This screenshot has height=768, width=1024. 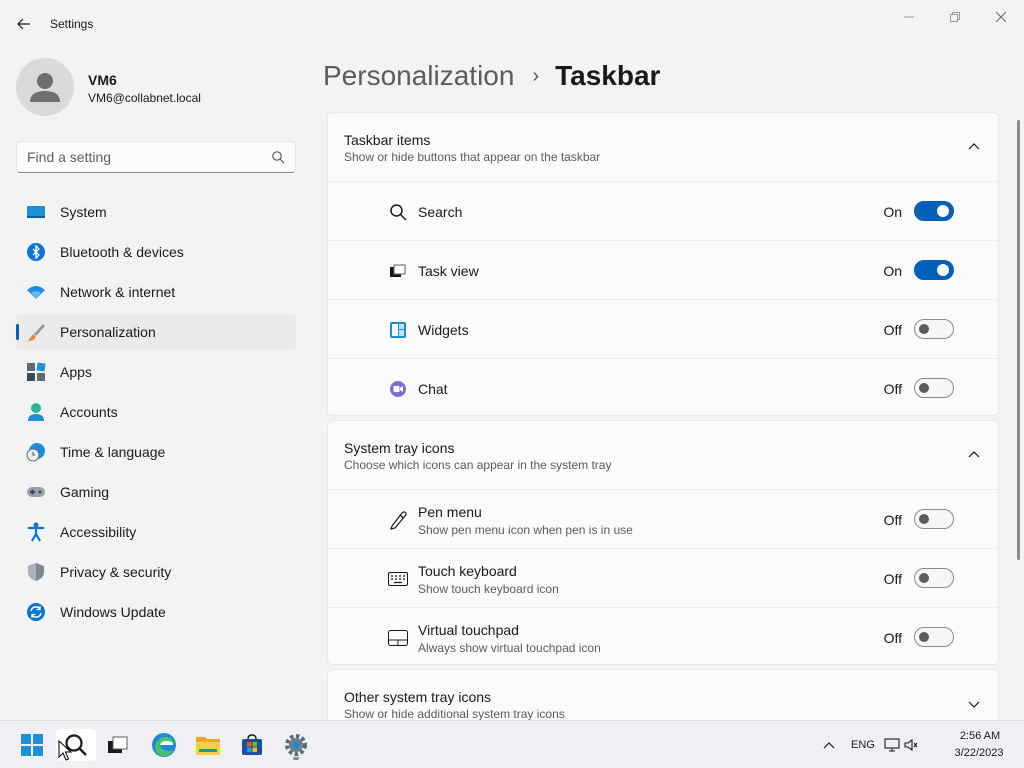 I want to click on running-indicator, so click(x=296, y=758).